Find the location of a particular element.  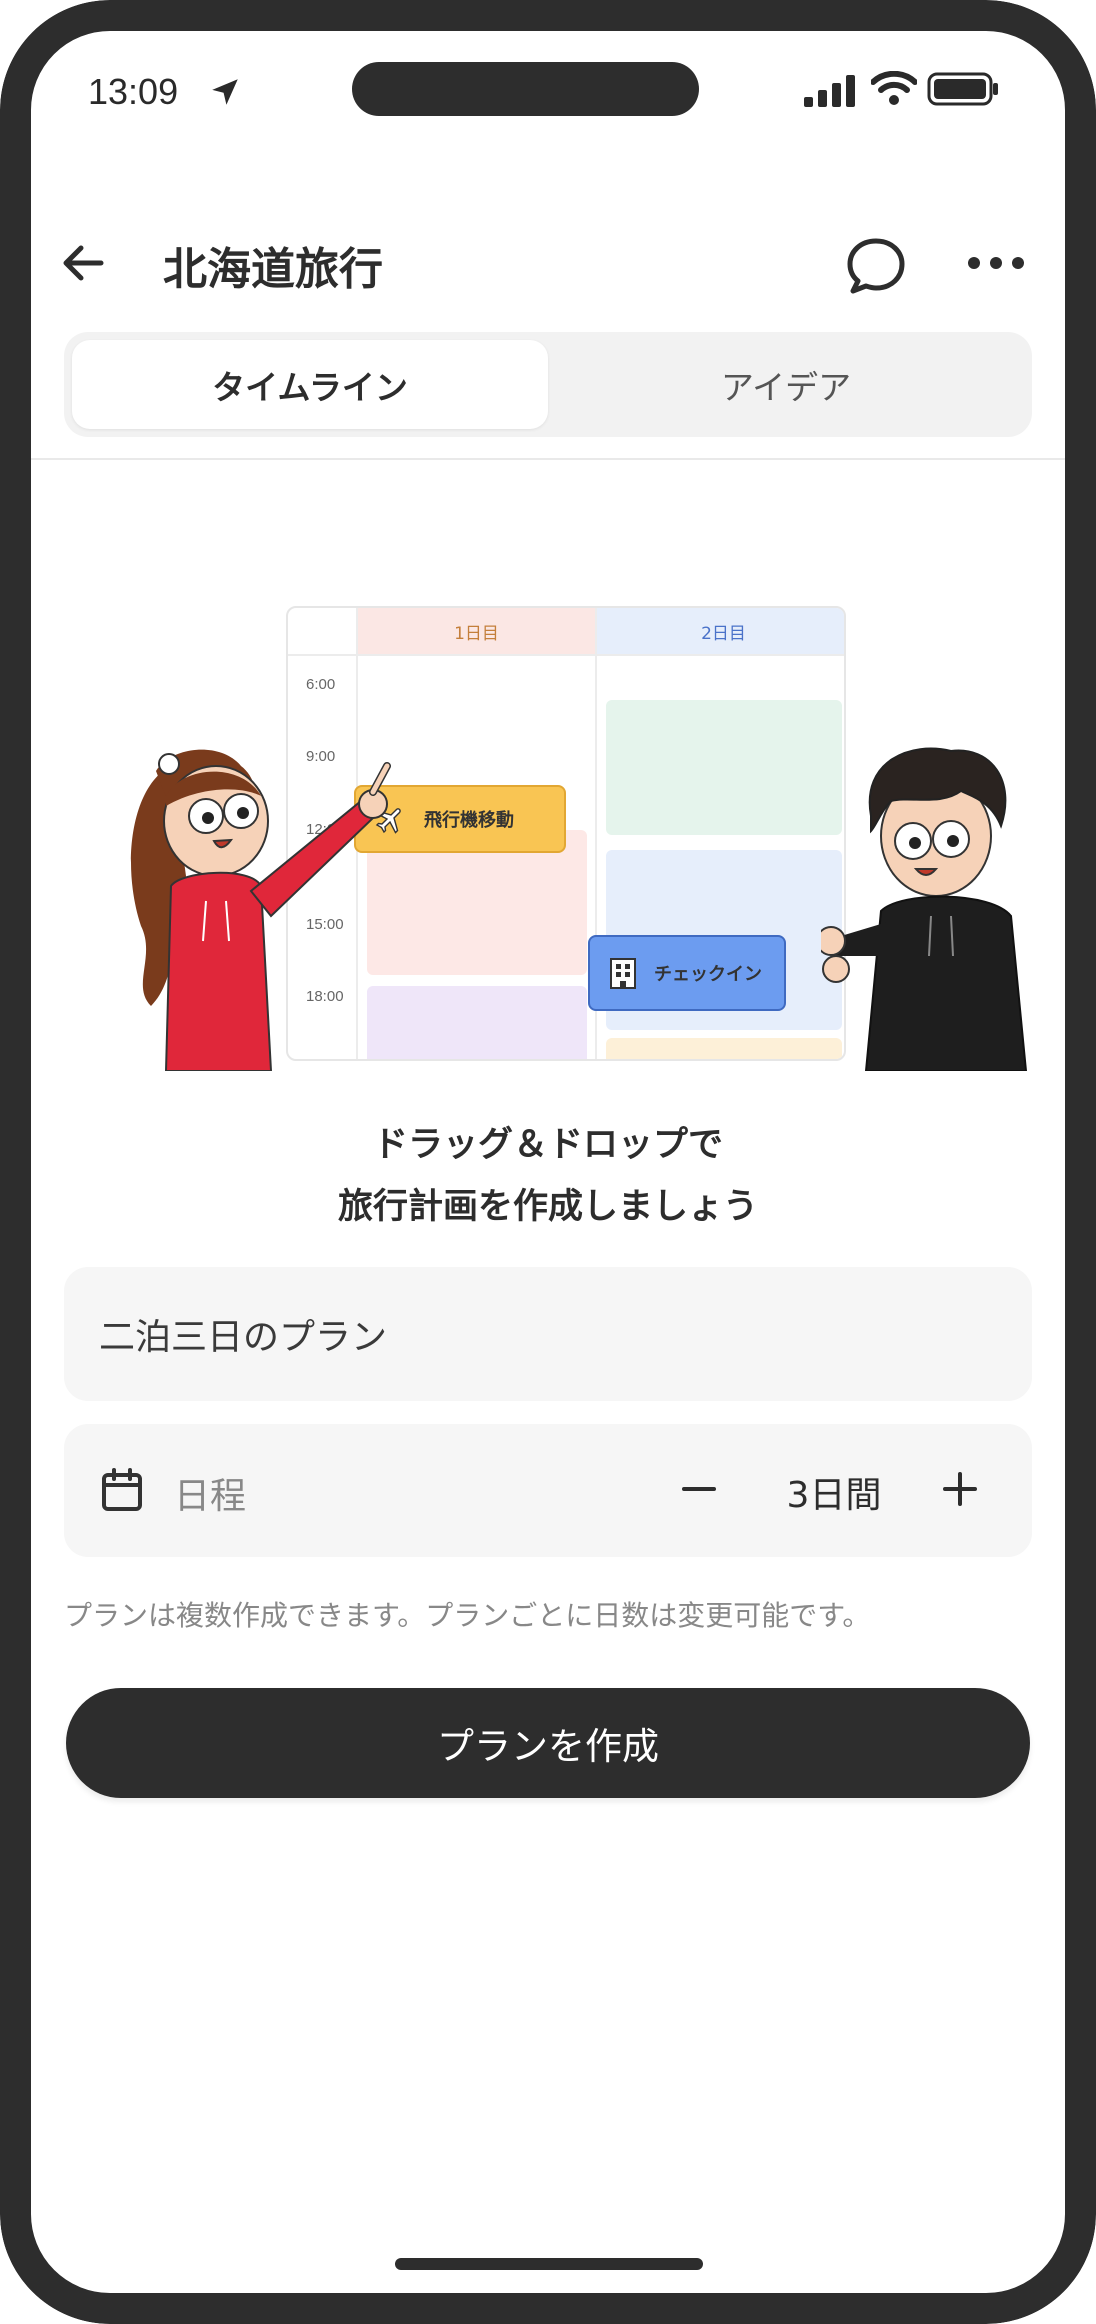

plus-icon is located at coordinates (960, 1489).